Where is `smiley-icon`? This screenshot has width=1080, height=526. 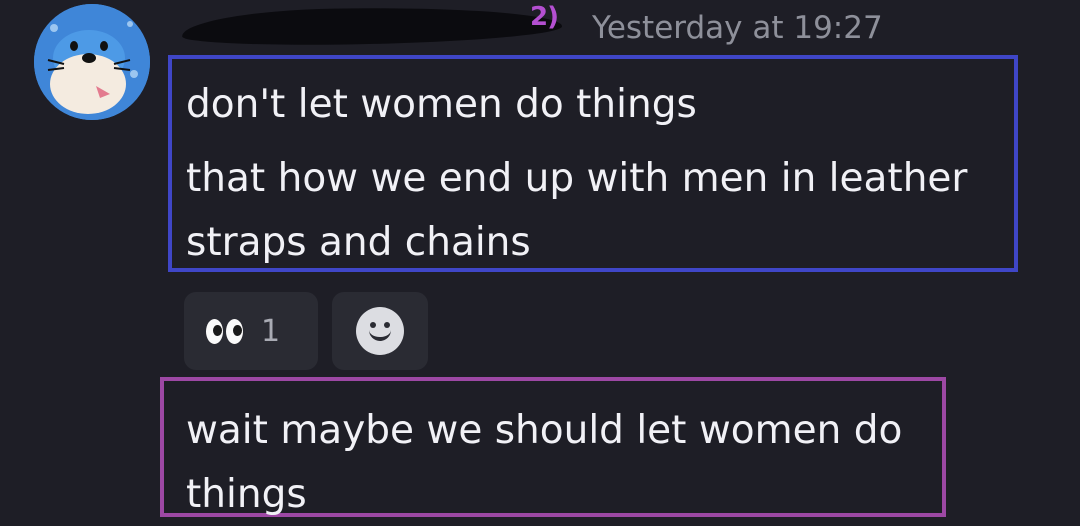
smiley-icon is located at coordinates (380, 331).